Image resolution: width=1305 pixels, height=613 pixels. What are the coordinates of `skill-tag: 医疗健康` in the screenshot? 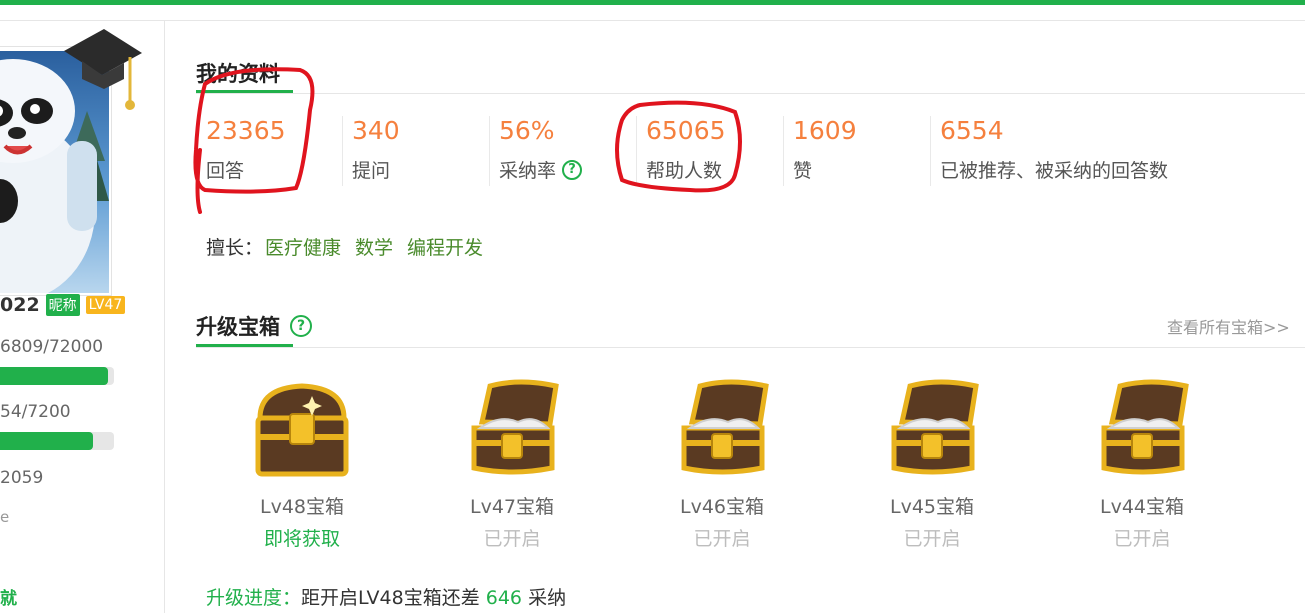 It's located at (303, 246).